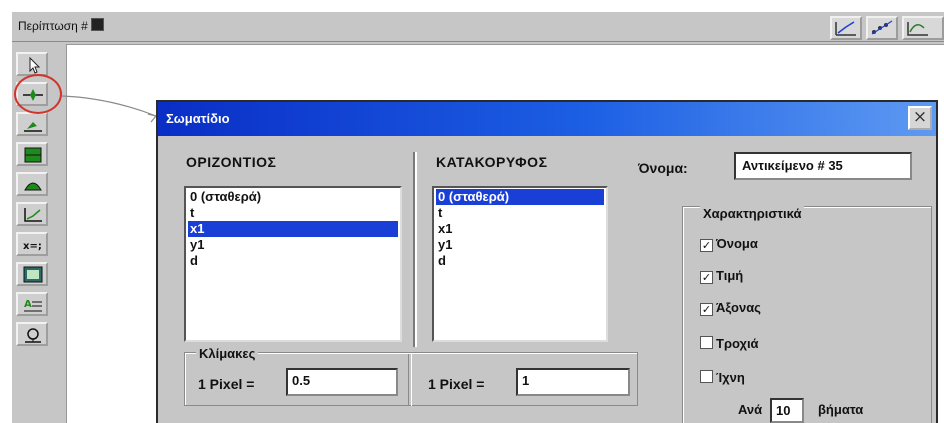  I want to click on meter-tool, so click(32, 274).